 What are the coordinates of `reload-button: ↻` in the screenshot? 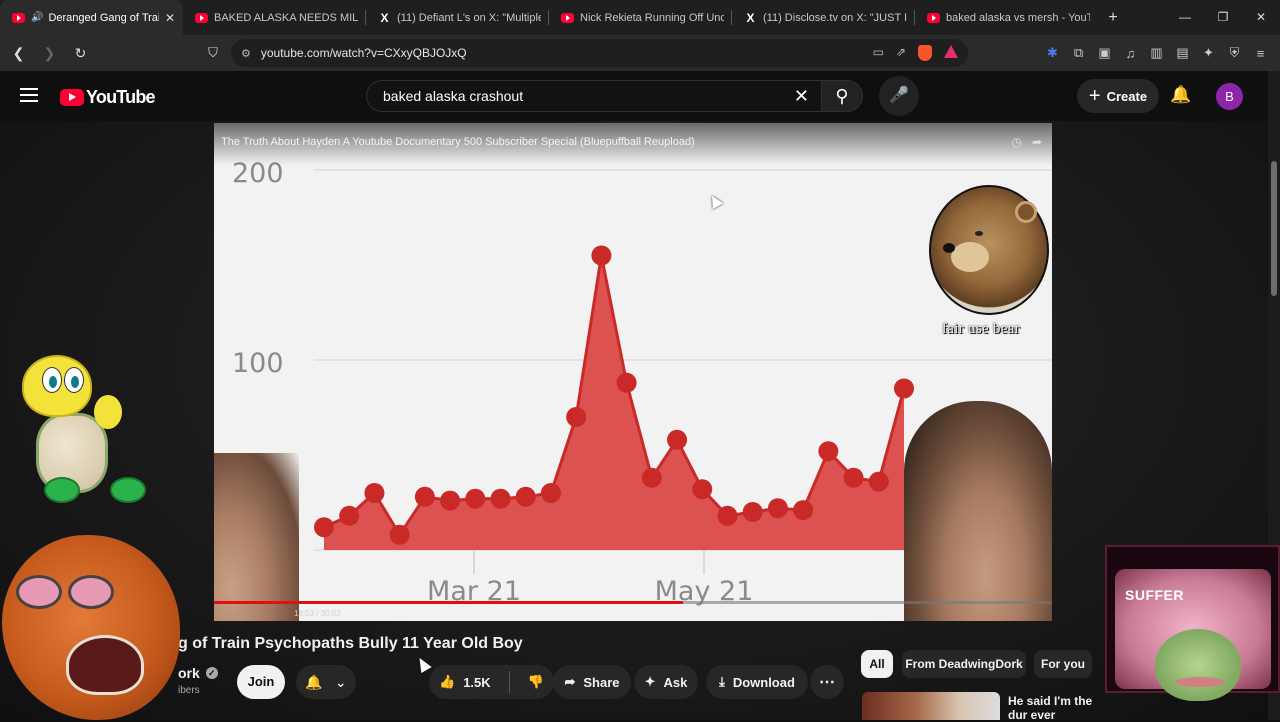 It's located at (80, 53).